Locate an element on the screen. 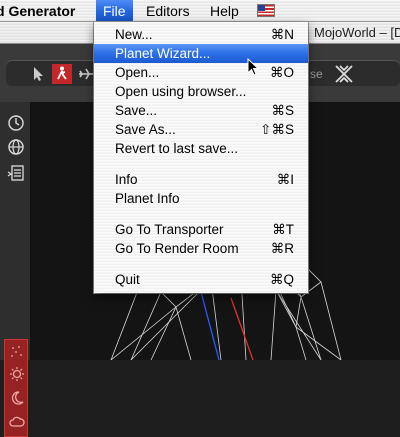 This screenshot has height=437, width=400. menu-item-go-to-render-room: Go To Render Room ⌘R is located at coordinates (201, 248).